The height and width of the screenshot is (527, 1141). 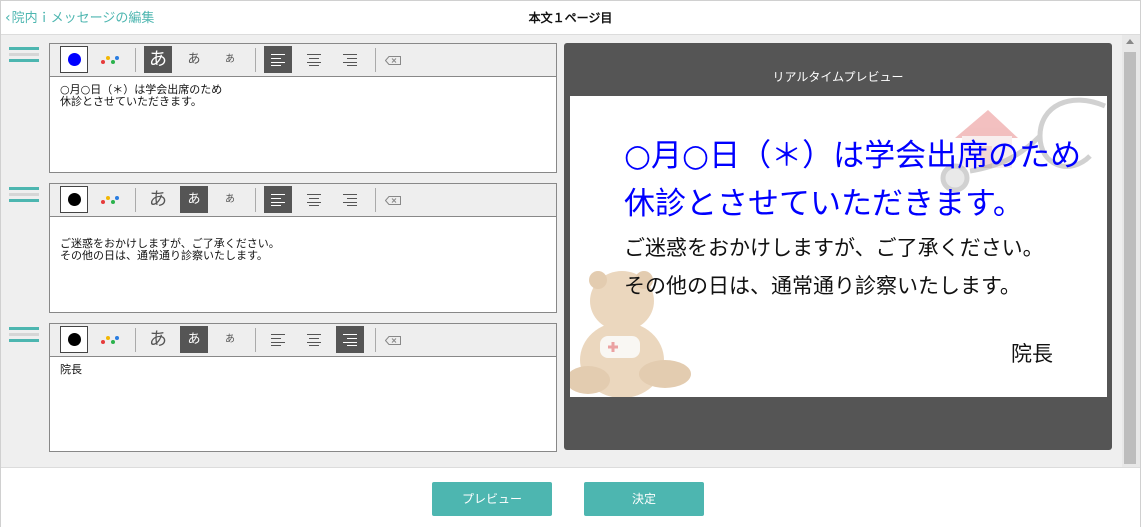 I want to click on preview-line-1: ○月○日（＊）は学会出席のため, so click(x=853, y=156).